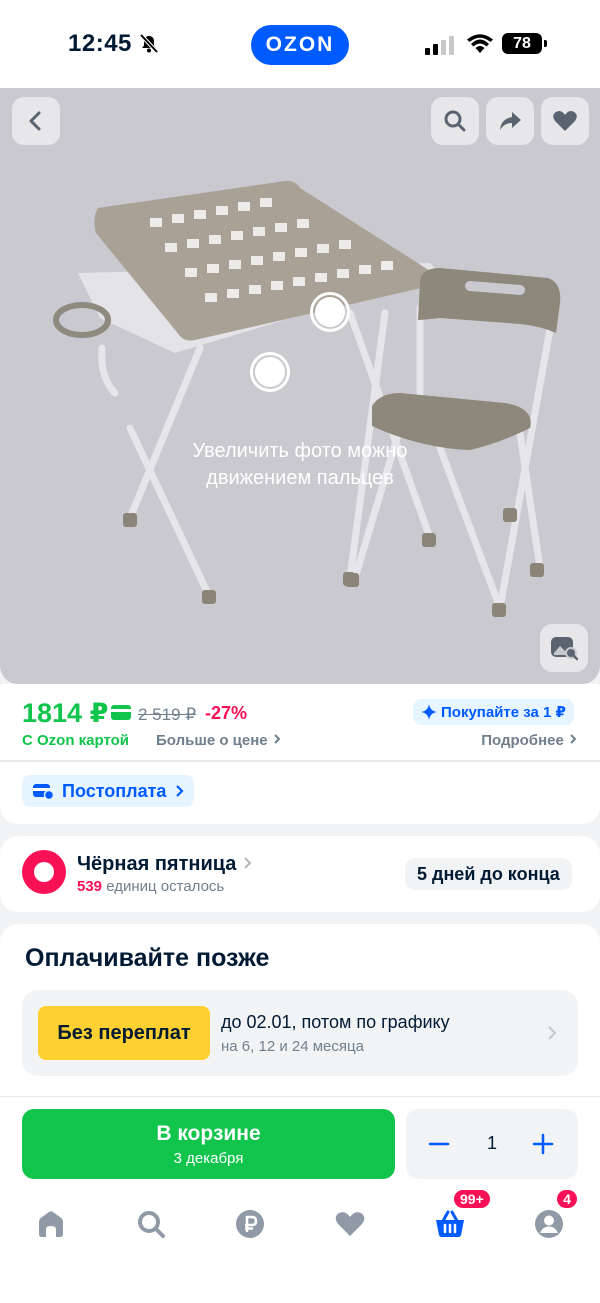 This screenshot has height=1303, width=600. I want to click on more-about-price-label: Больше о цене, so click(212, 740).